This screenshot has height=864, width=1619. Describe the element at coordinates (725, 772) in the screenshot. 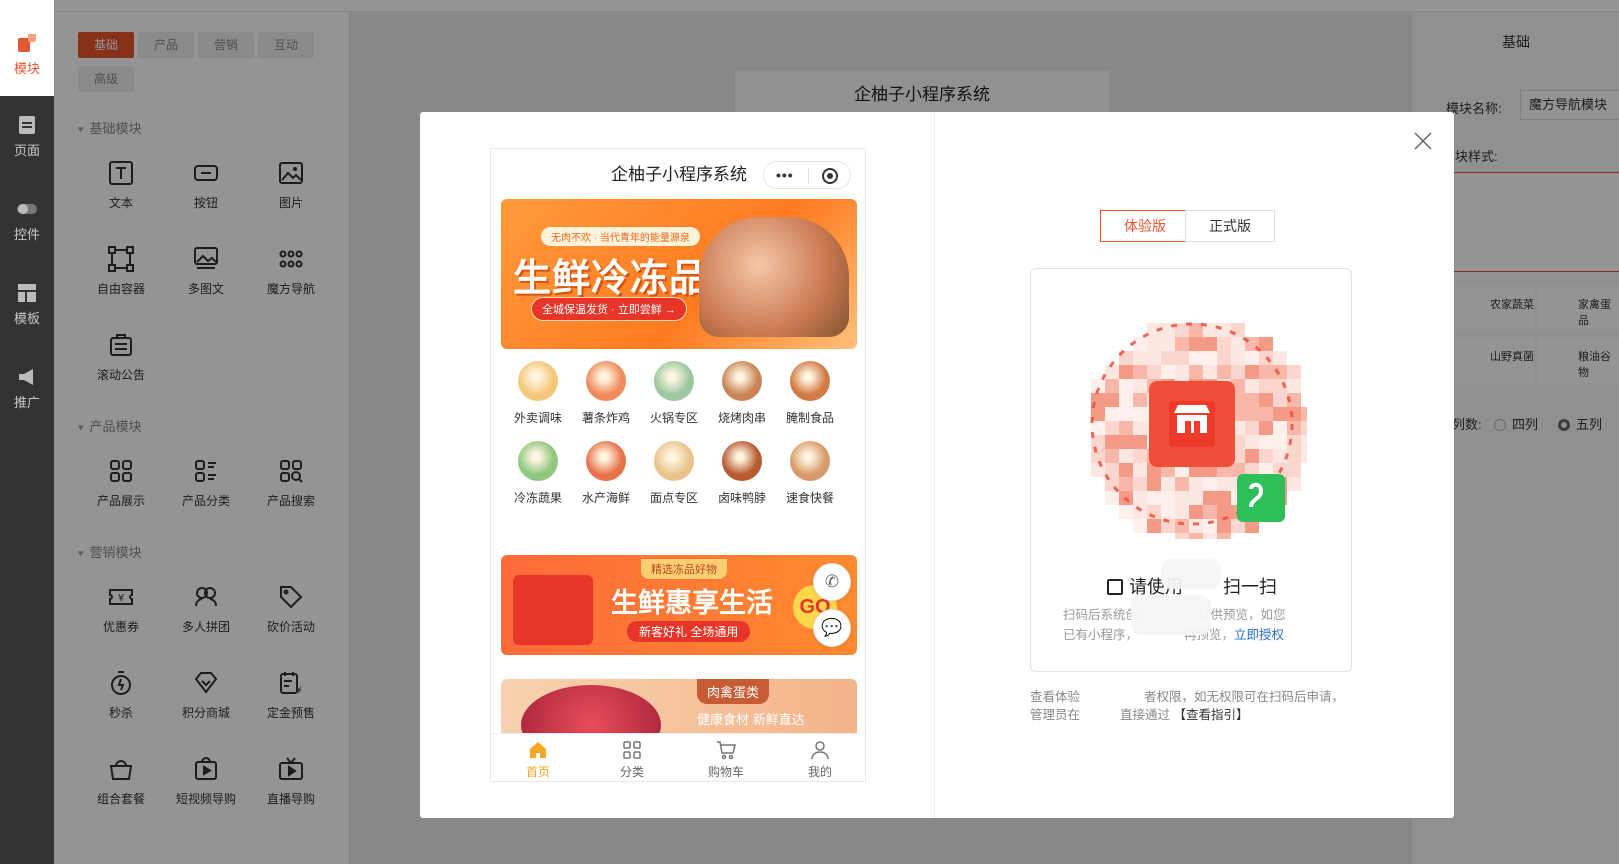

I see `tabbar-label: 购物车` at that location.